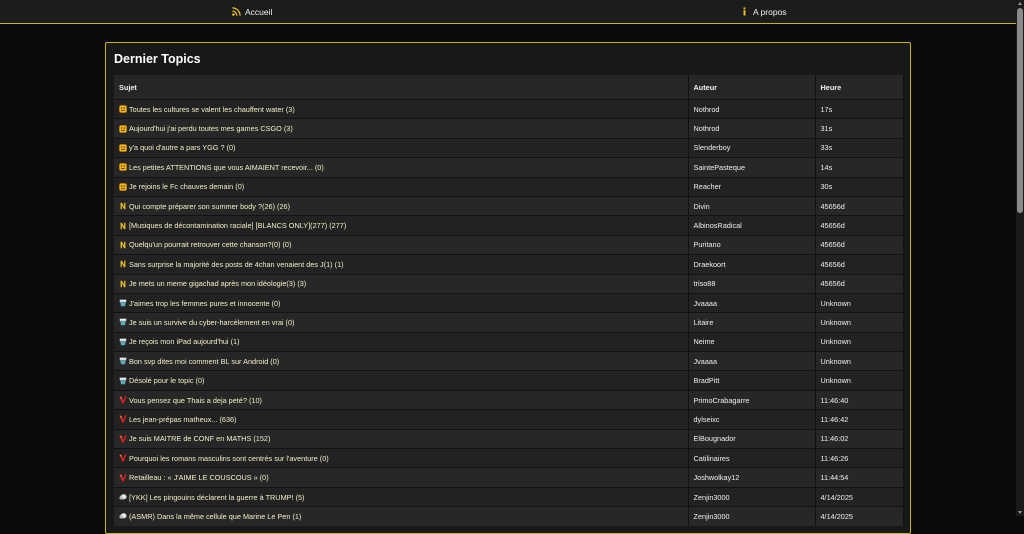 The image size is (1024, 534). I want to click on topic-link: Je rejoins le Fc chauves demain (0), so click(186, 186).